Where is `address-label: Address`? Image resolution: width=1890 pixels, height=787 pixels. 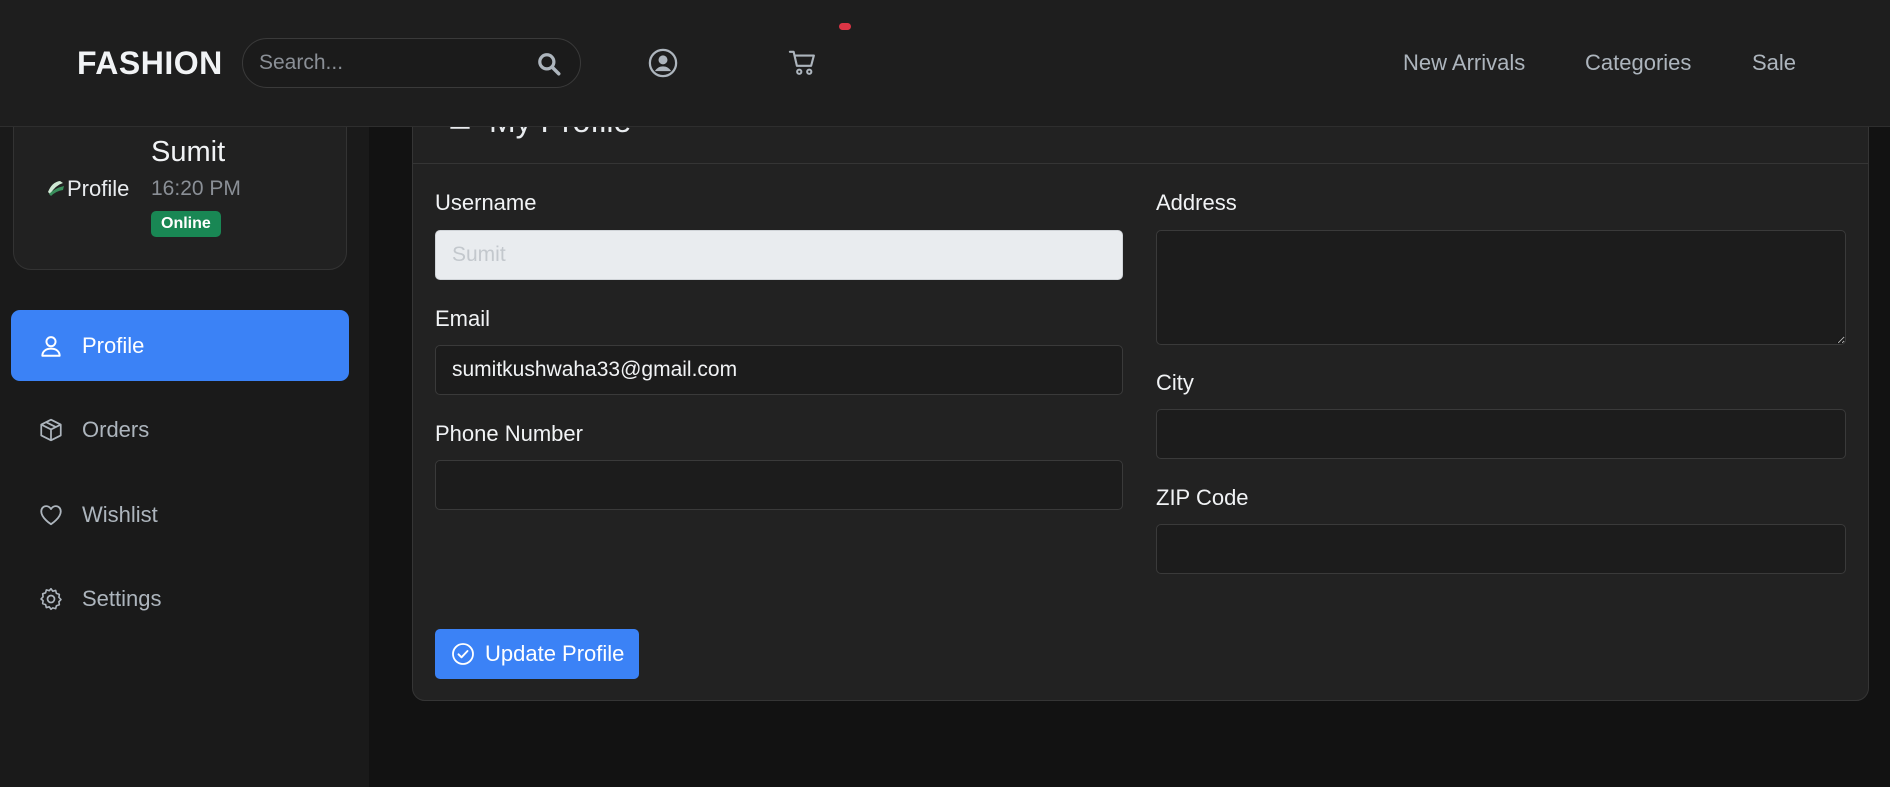 address-label: Address is located at coordinates (1196, 202).